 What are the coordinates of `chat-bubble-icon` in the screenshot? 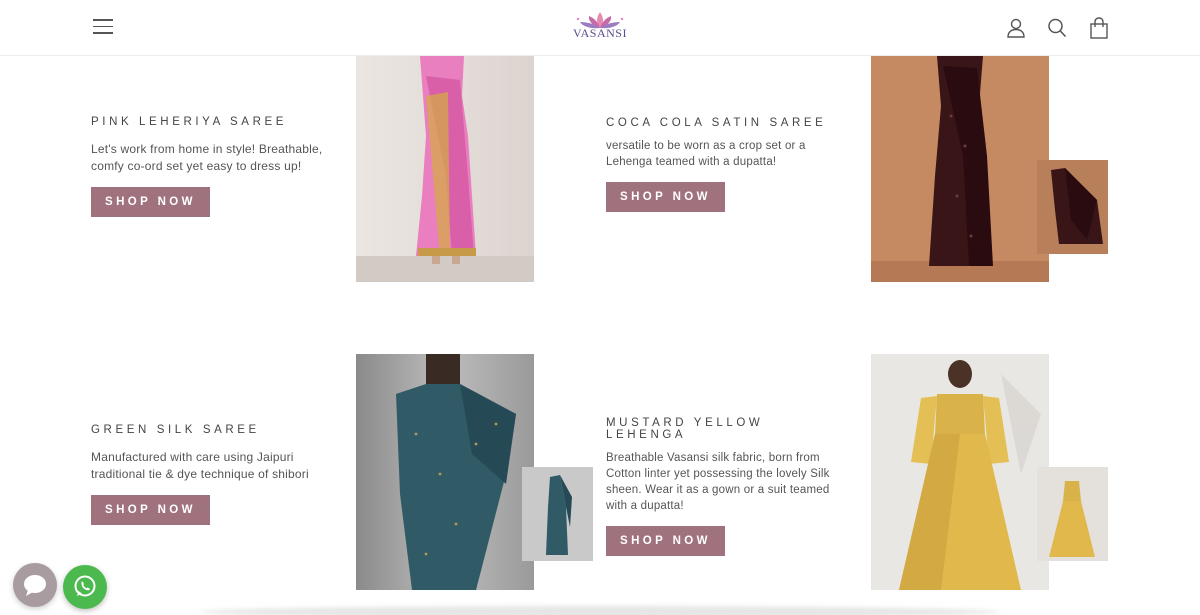 It's located at (35, 585).